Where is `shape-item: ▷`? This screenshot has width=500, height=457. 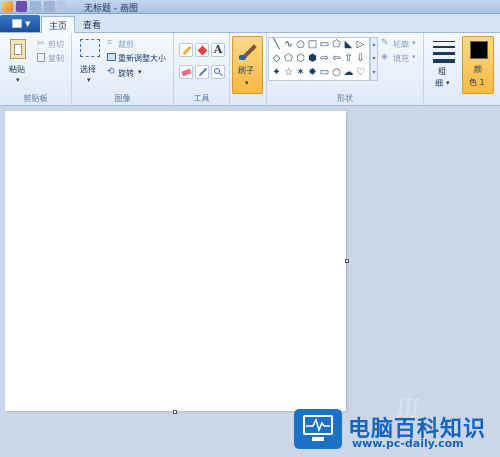
shape-item: ▷ is located at coordinates (360, 45).